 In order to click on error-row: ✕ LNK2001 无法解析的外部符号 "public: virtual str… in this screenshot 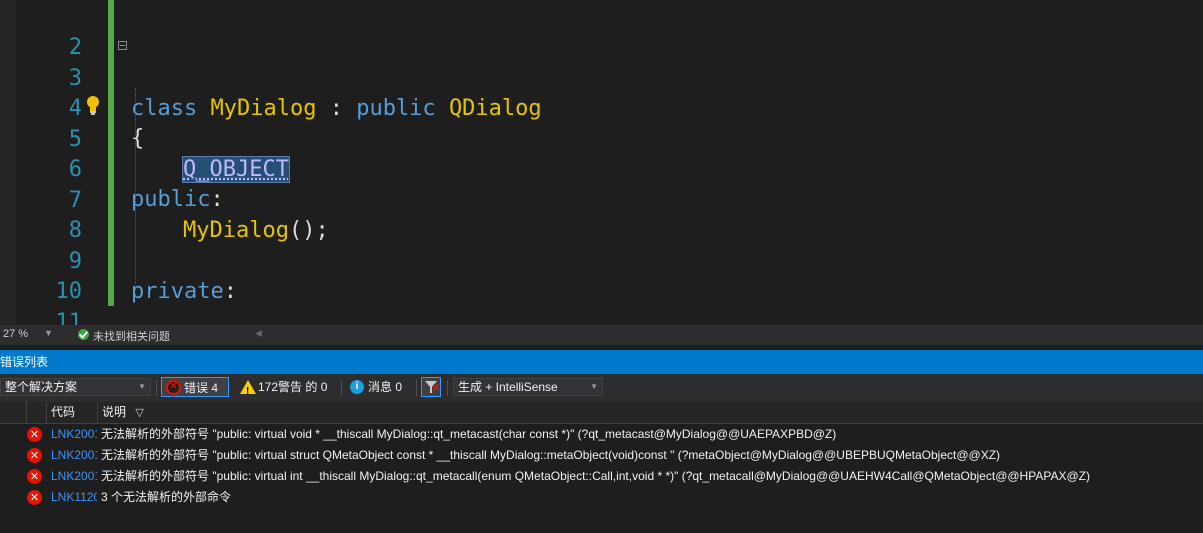, I will do `click(601, 455)`.